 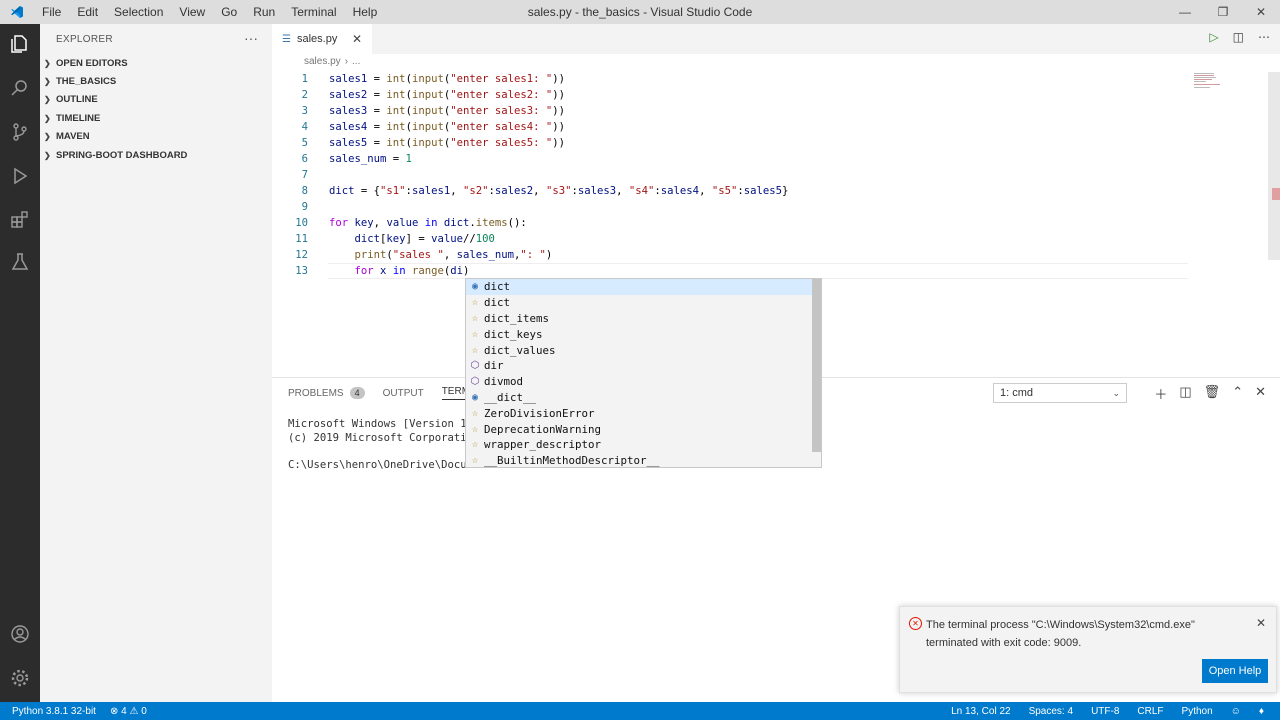 What do you see at coordinates (156, 137) in the screenshot?
I see `sidebar-section-maven: ❯ MAVEN` at bounding box center [156, 137].